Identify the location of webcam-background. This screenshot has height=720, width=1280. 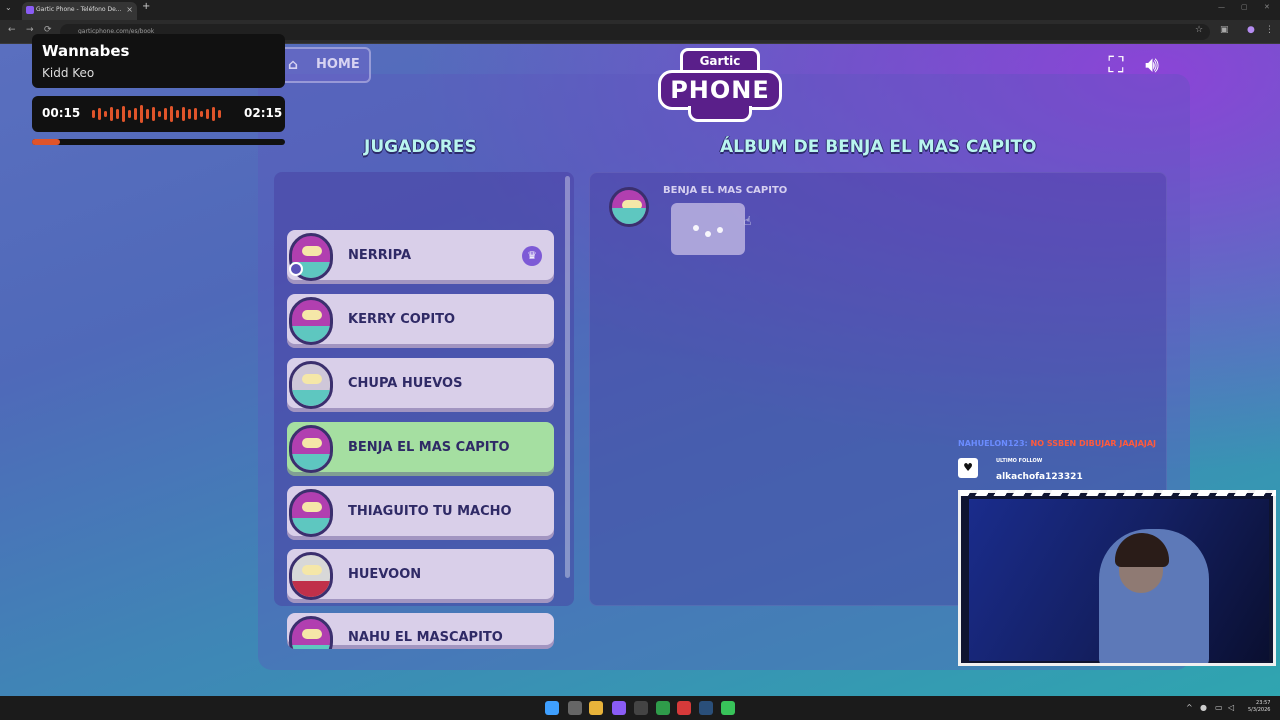
(1119, 581).